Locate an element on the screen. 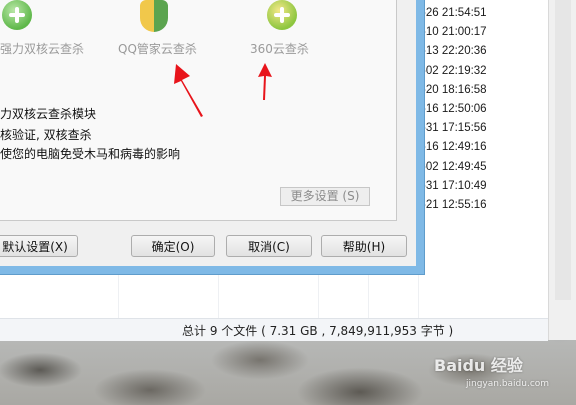 This screenshot has height=405, width=576. list-item: -16 12:50:06 is located at coordinates (477, 109).